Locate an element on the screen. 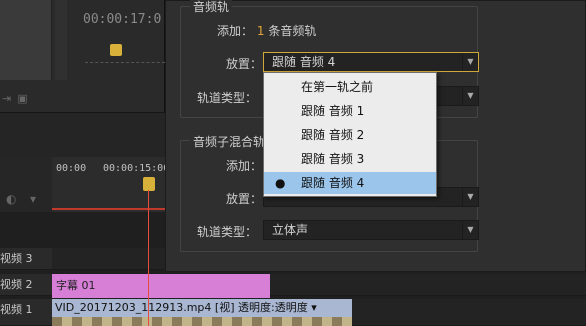 This screenshot has width=586, height=326. panel-scrollbar is located at coordinates (61, 40).